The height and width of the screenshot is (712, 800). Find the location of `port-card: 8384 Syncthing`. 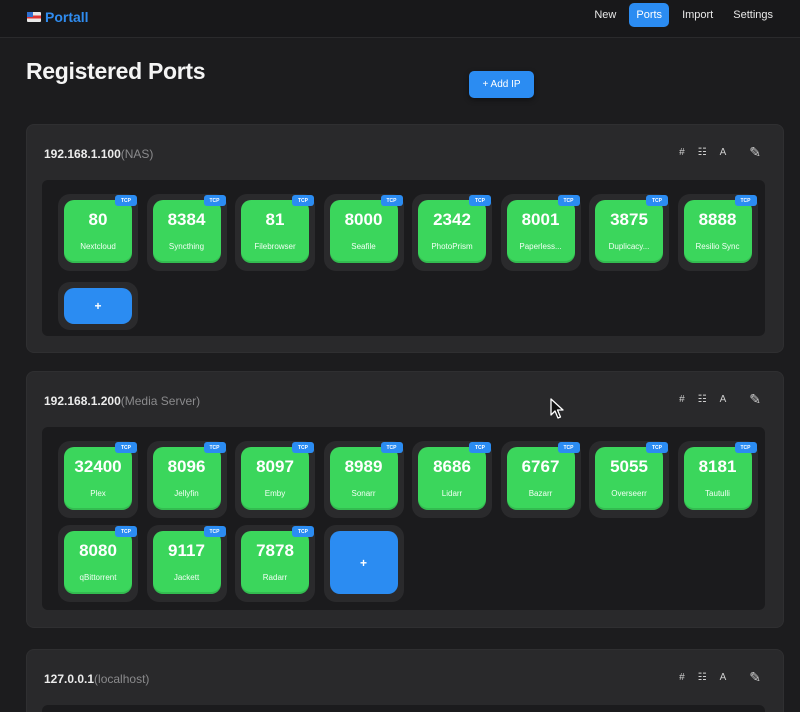

port-card: 8384 Syncthing is located at coordinates (186, 231).